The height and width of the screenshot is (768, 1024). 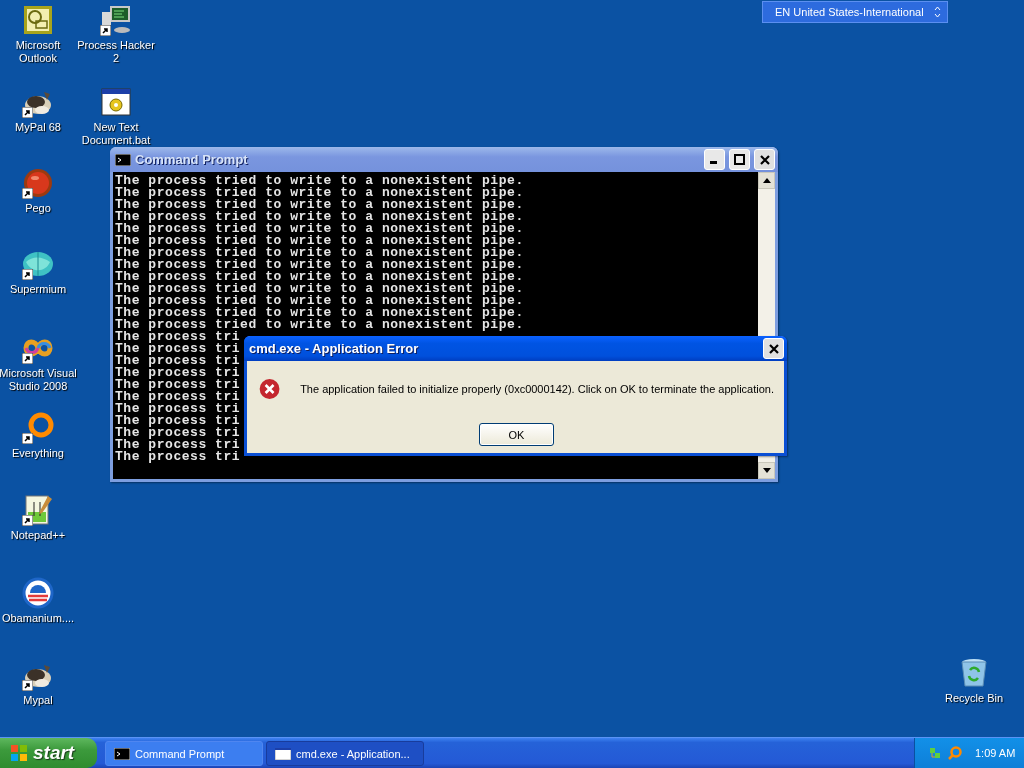 What do you see at coordinates (19, 753) in the screenshot?
I see `flag-icon` at bounding box center [19, 753].